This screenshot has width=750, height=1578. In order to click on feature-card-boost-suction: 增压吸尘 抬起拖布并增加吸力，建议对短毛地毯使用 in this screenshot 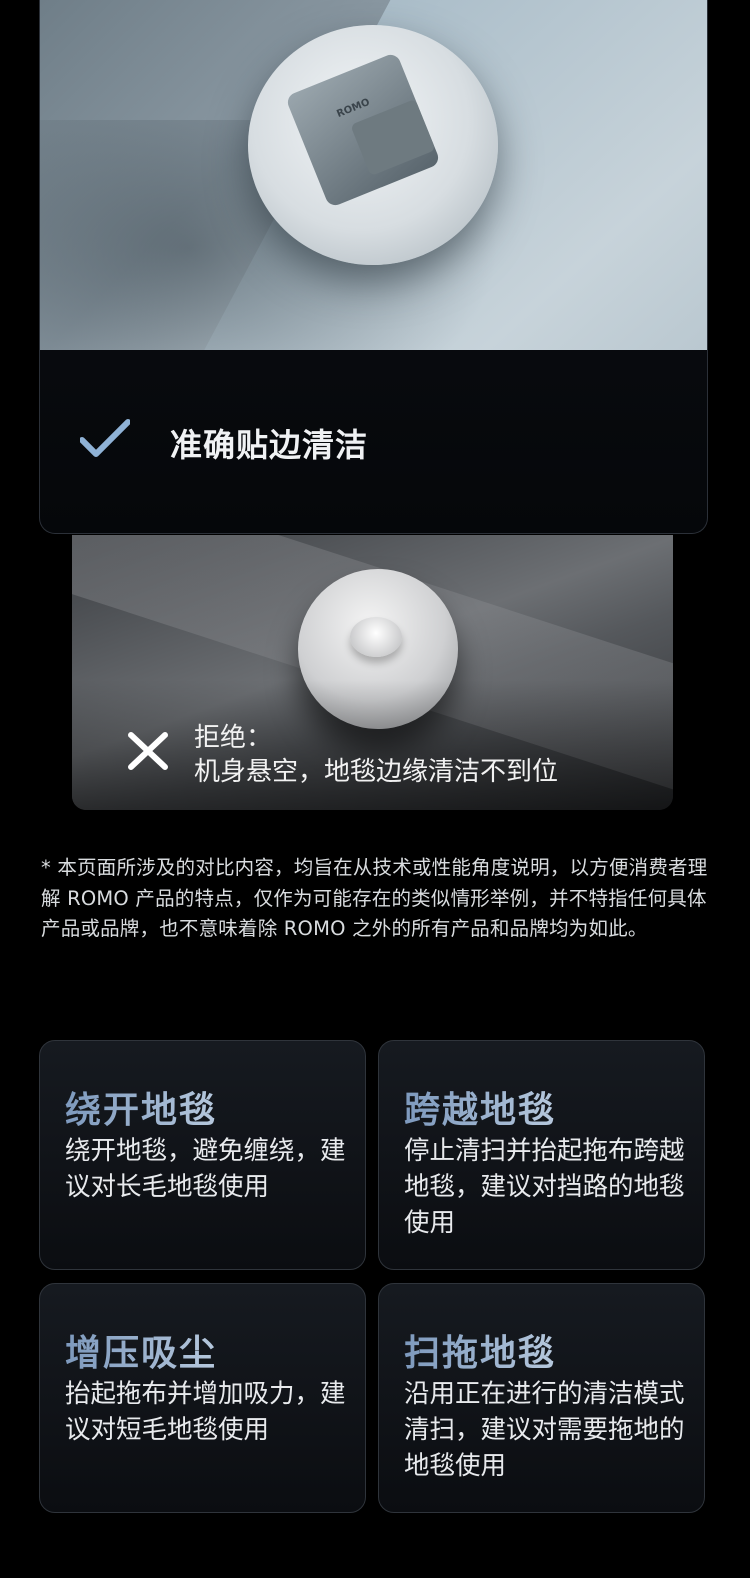, I will do `click(202, 1398)`.